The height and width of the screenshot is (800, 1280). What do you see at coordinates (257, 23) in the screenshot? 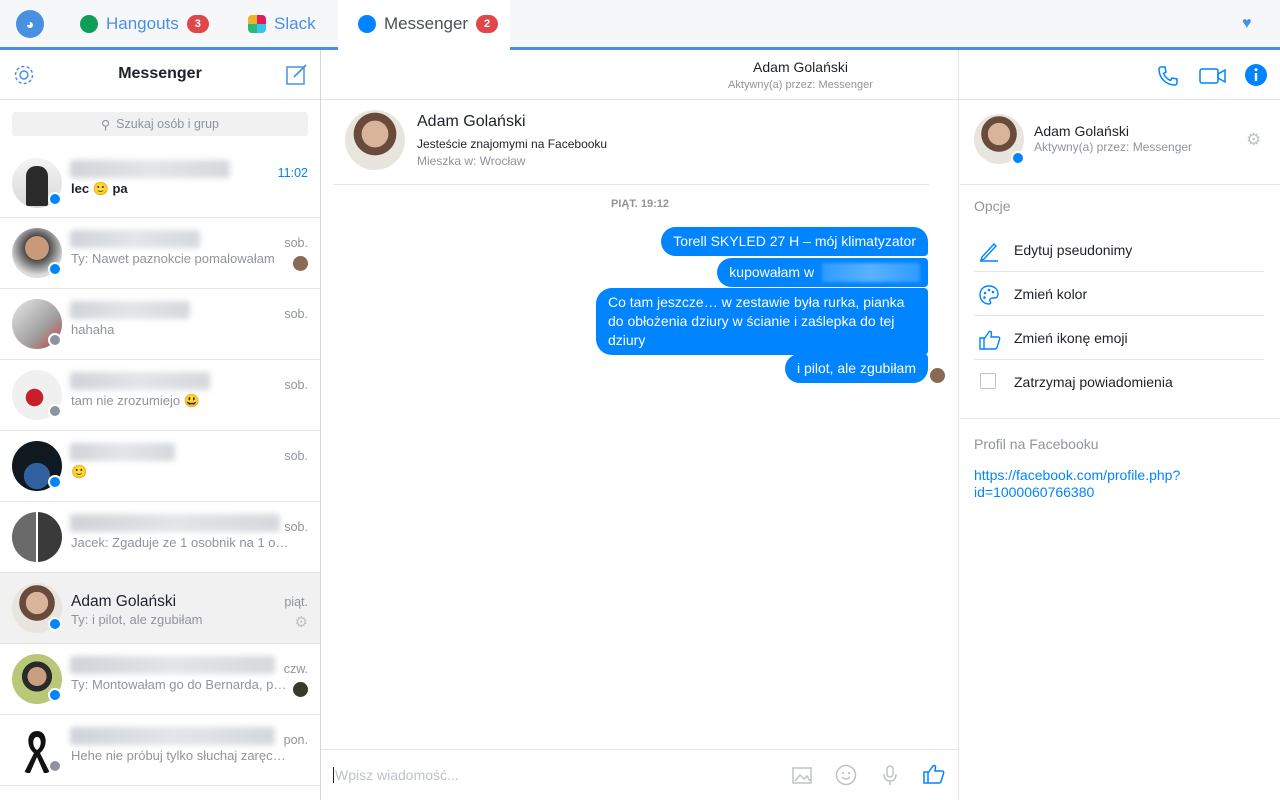
I see `slack-icon` at bounding box center [257, 23].